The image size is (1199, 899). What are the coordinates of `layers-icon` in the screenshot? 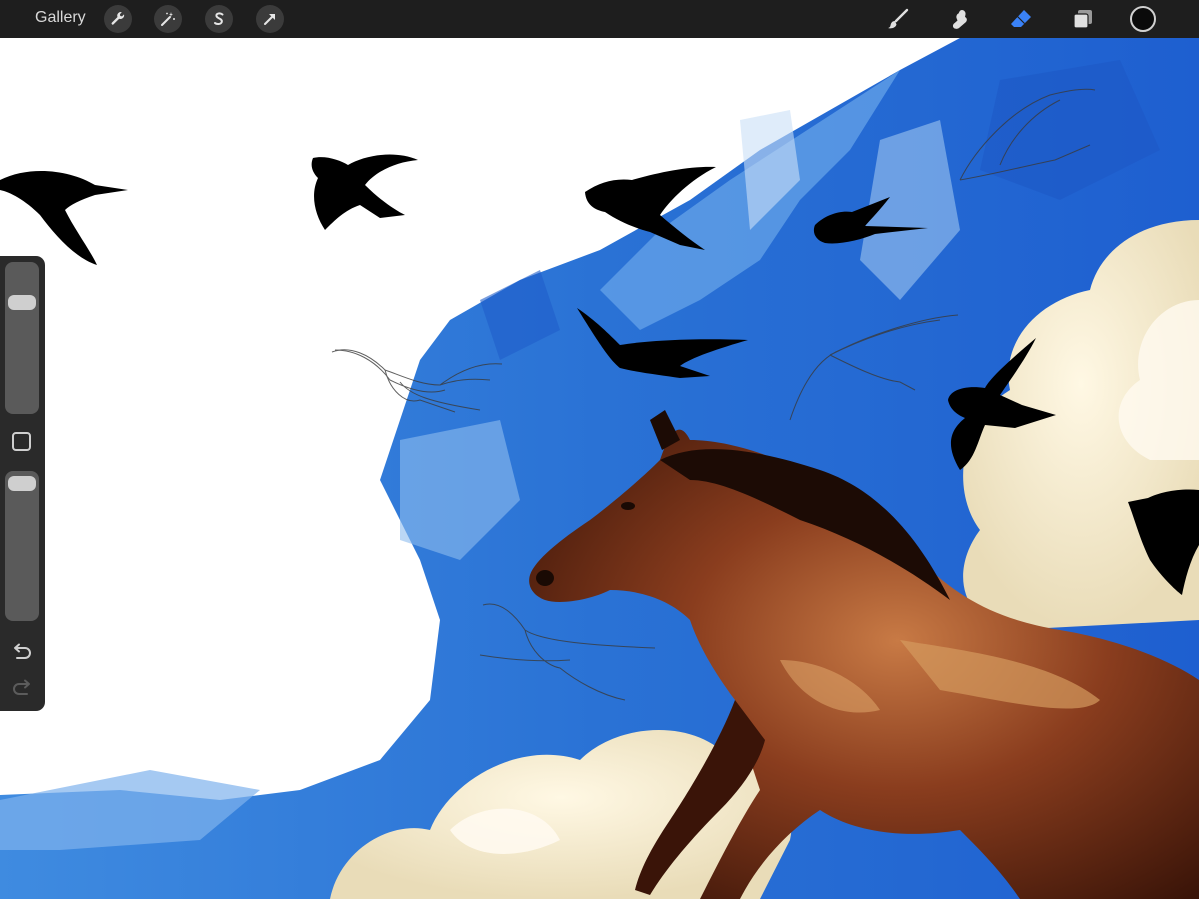 It's located at (1082, 19).